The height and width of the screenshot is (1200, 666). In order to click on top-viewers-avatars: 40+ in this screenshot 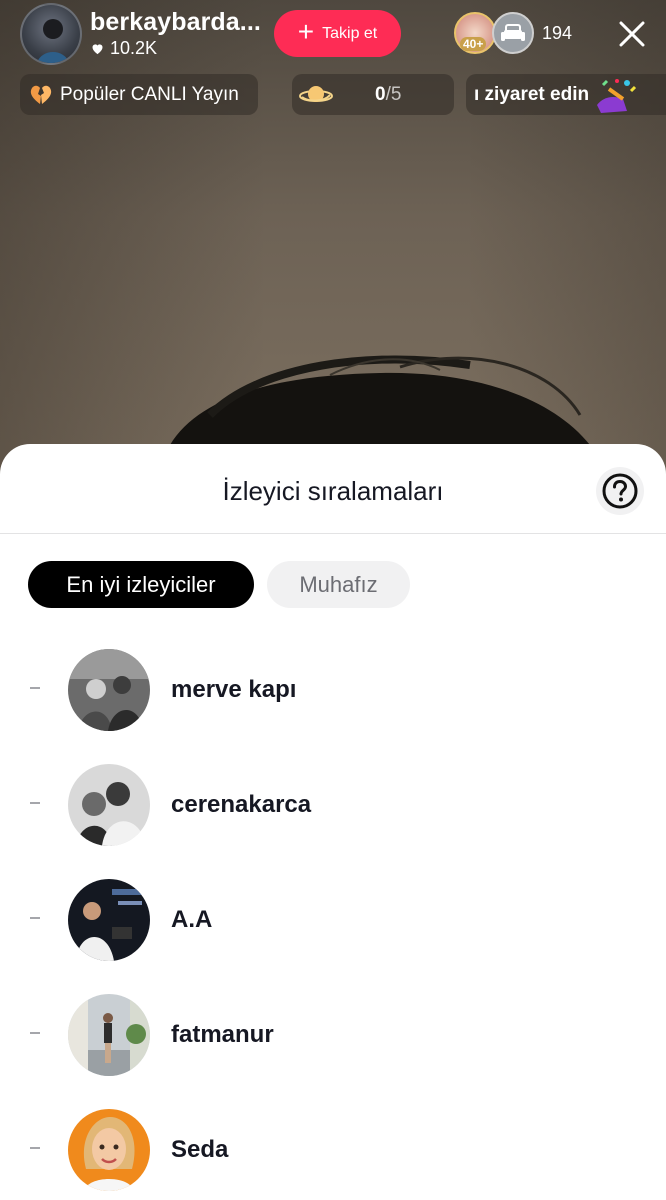, I will do `click(494, 34)`.